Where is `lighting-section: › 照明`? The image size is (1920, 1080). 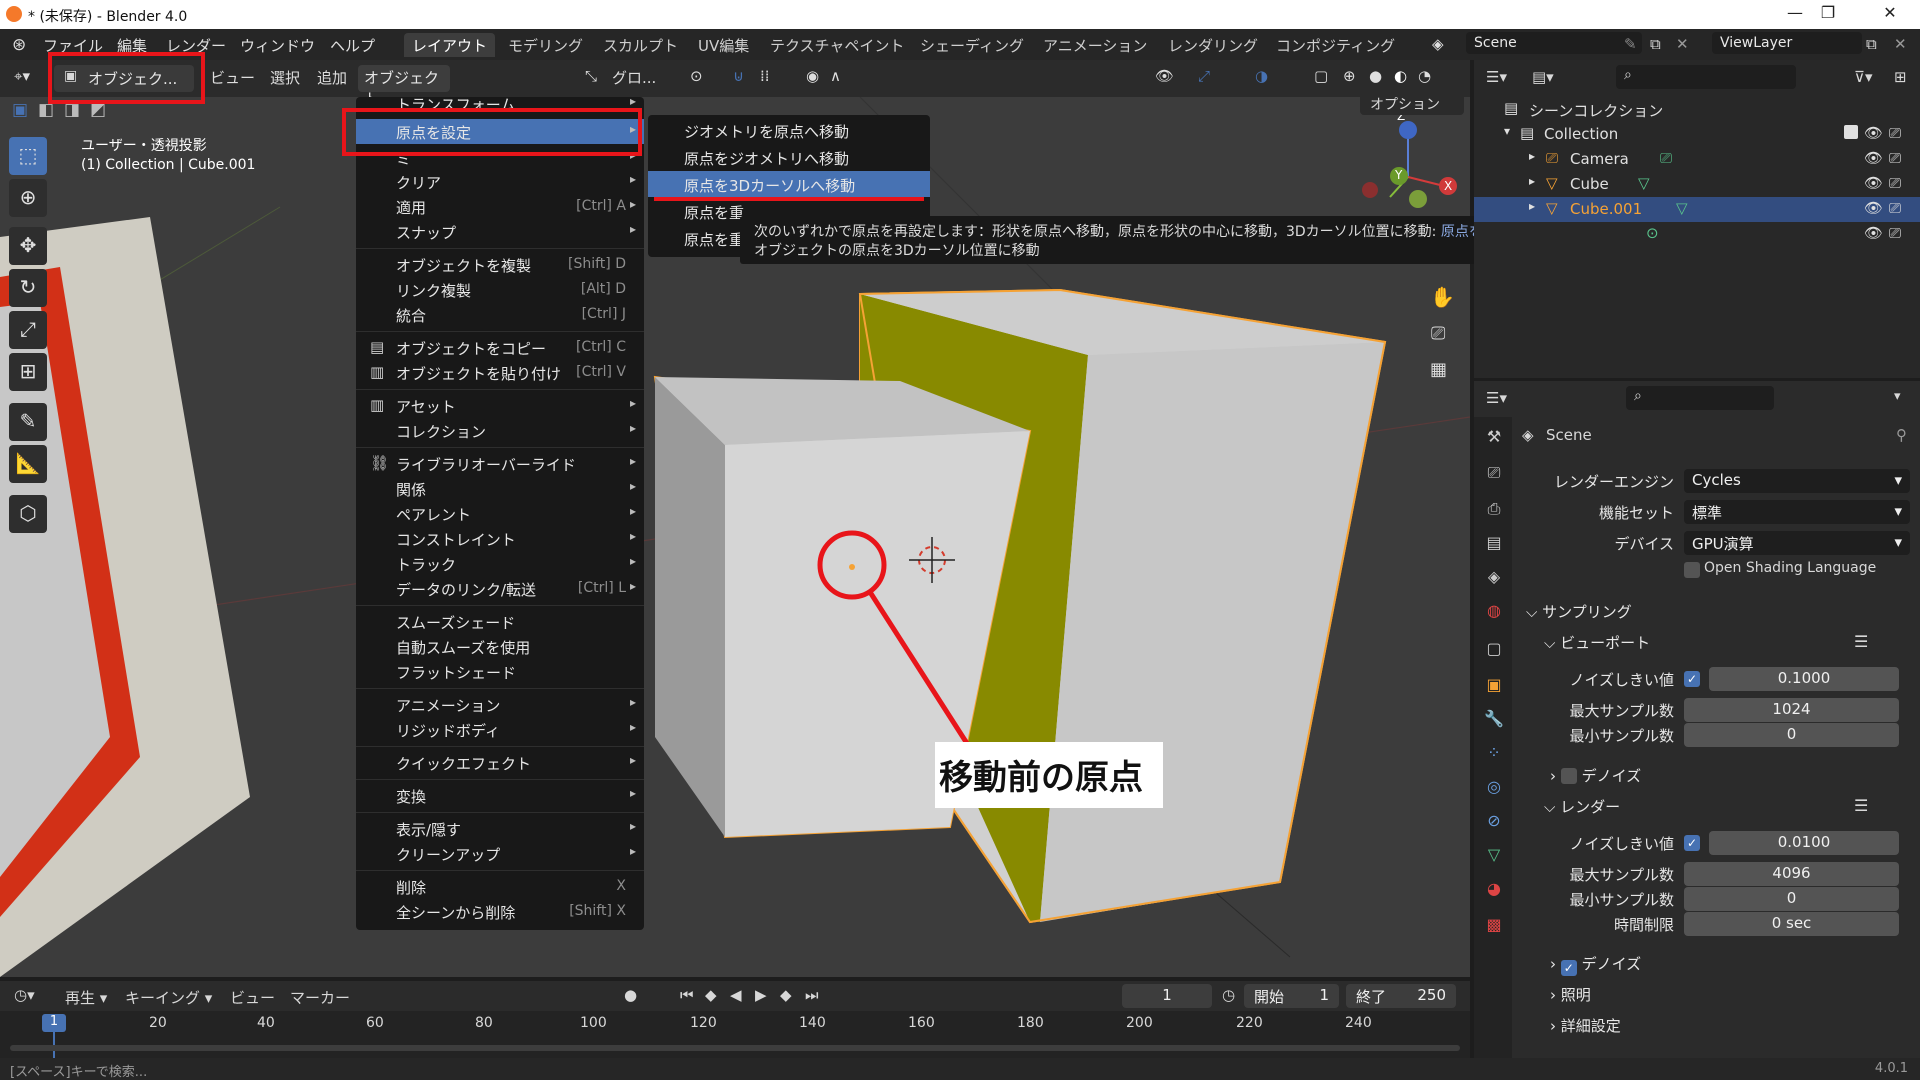 lighting-section: › 照明 is located at coordinates (1570, 994).